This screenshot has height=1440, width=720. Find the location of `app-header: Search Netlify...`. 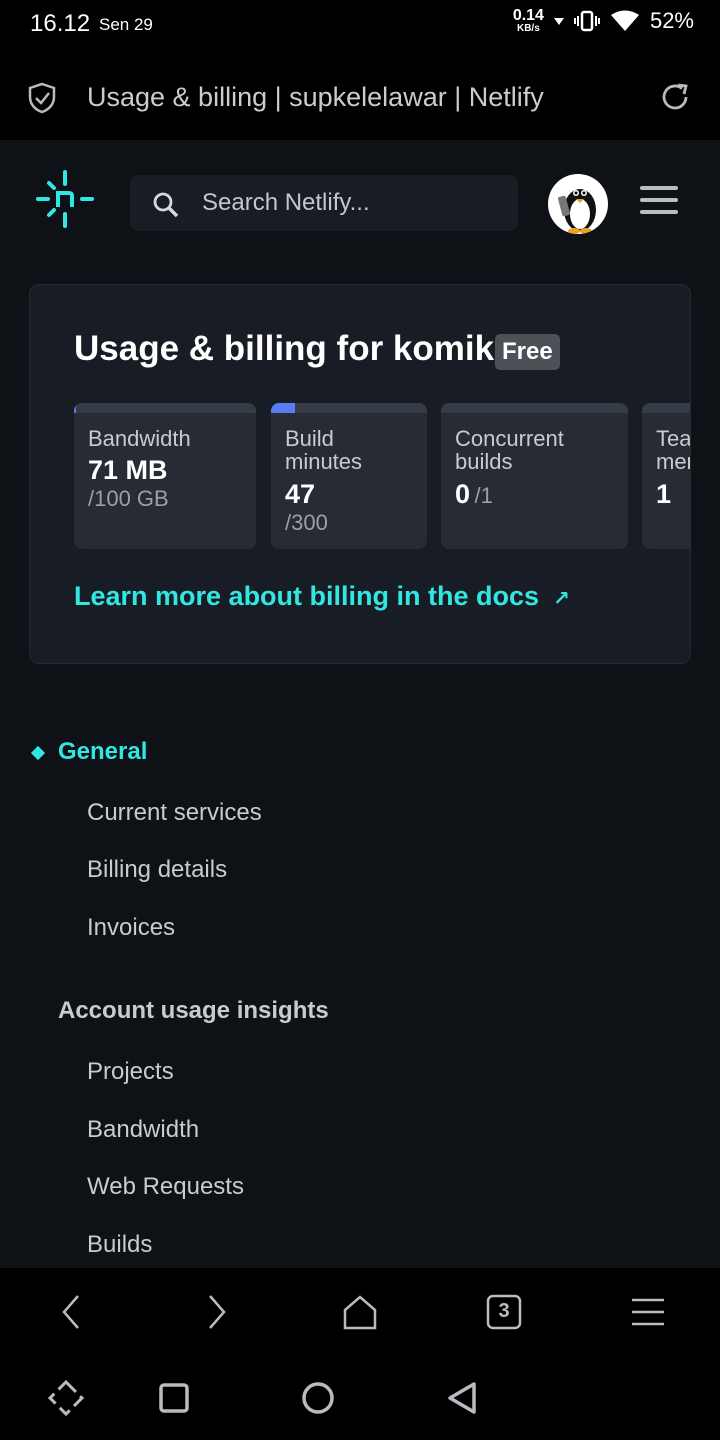

app-header: Search Netlify... is located at coordinates (360, 202).